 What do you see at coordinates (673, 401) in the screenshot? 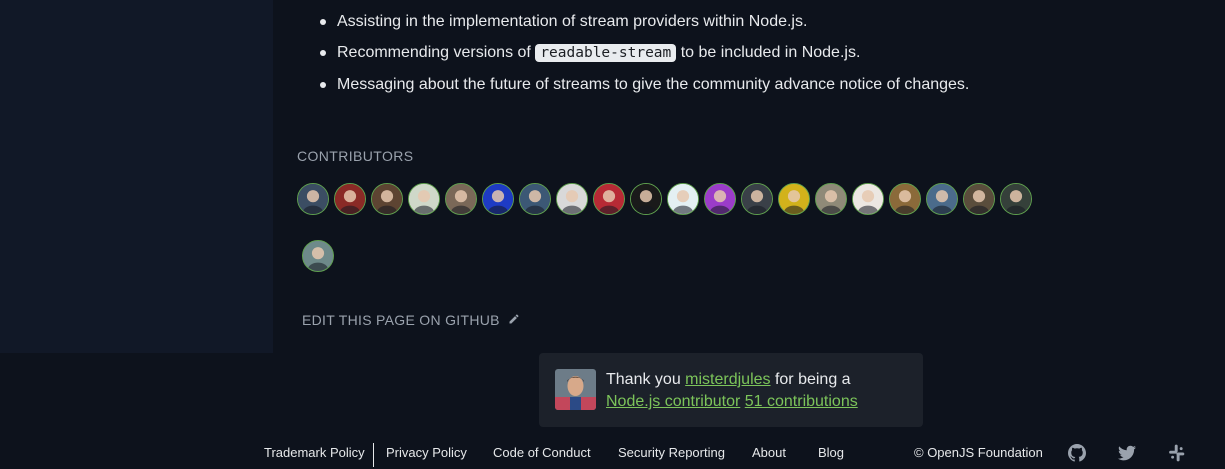
I see `contributor-role-link: Node.js contributor` at bounding box center [673, 401].